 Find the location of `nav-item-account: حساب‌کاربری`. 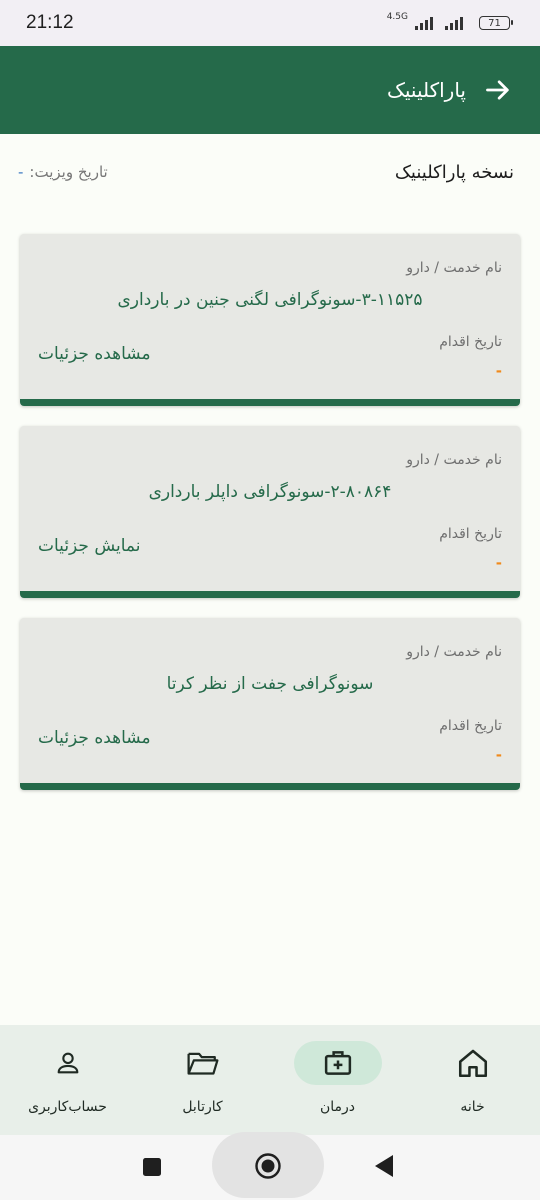

nav-item-account: حساب‌کاربری is located at coordinates (67, 1080).